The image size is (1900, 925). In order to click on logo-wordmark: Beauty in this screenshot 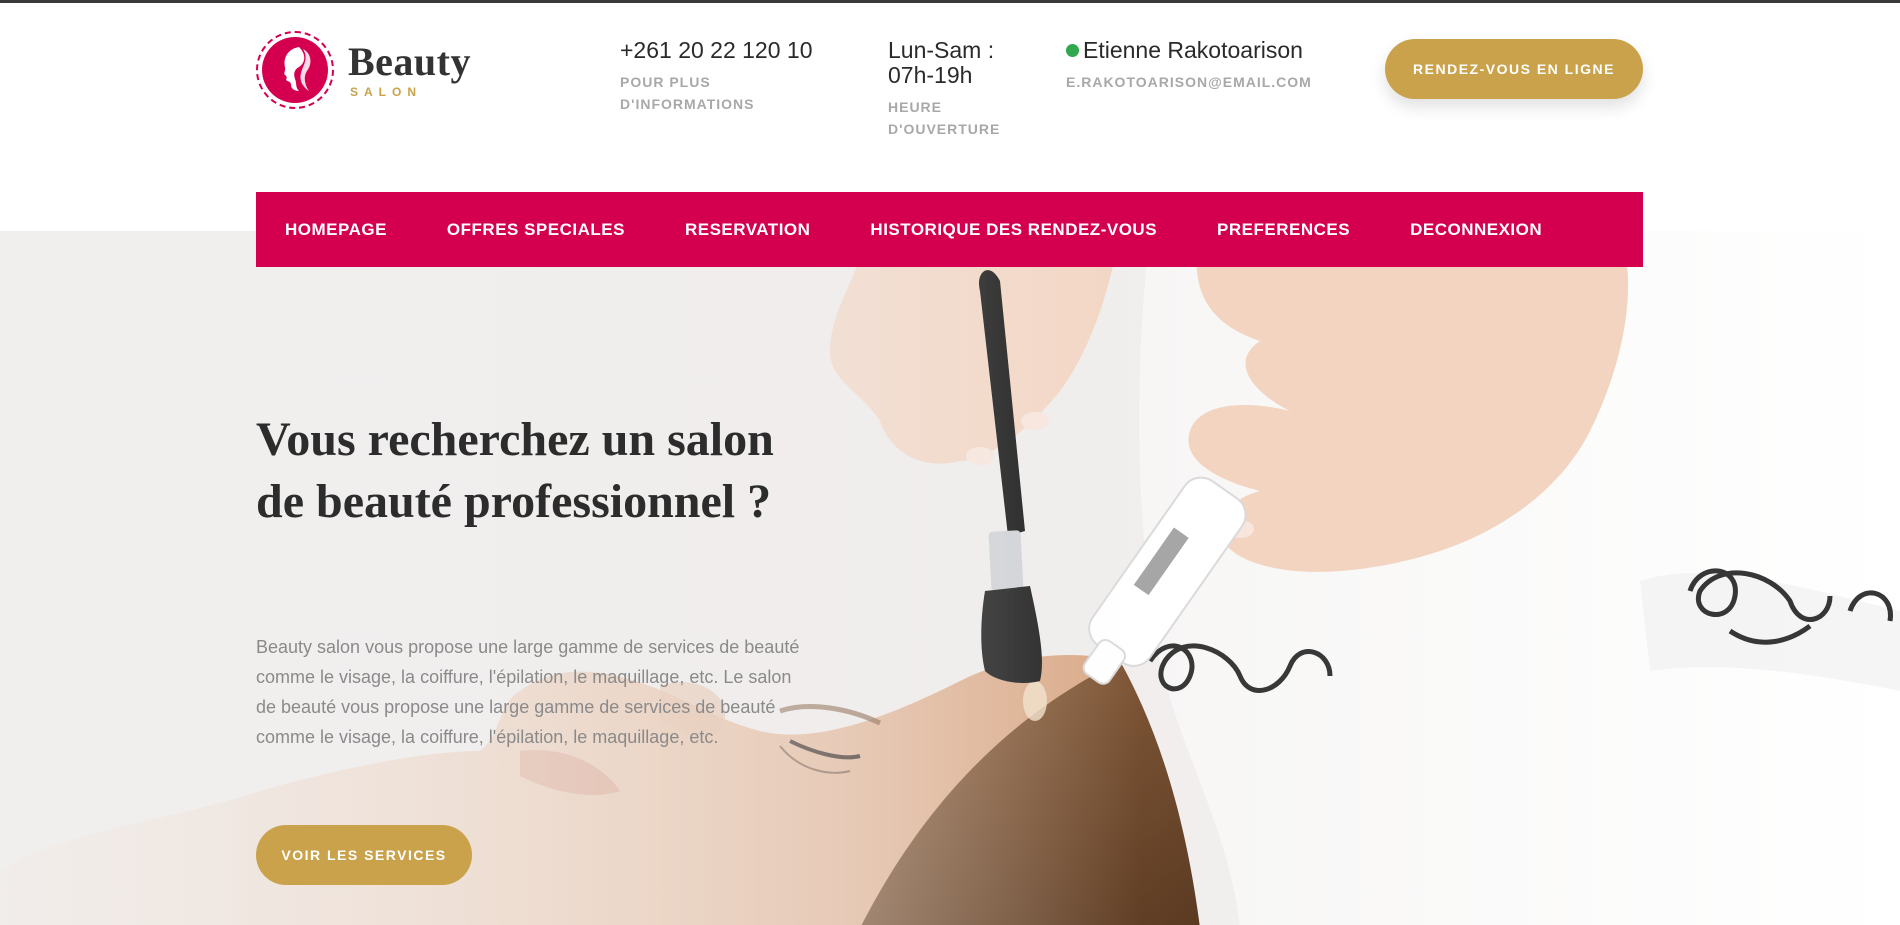, I will do `click(409, 61)`.